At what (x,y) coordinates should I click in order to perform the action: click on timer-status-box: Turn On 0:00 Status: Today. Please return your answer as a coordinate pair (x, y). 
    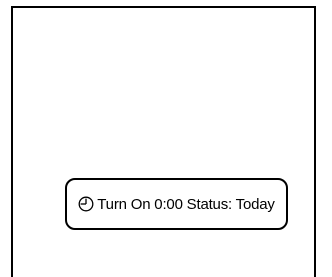
    Looking at the image, I should click on (176, 204).